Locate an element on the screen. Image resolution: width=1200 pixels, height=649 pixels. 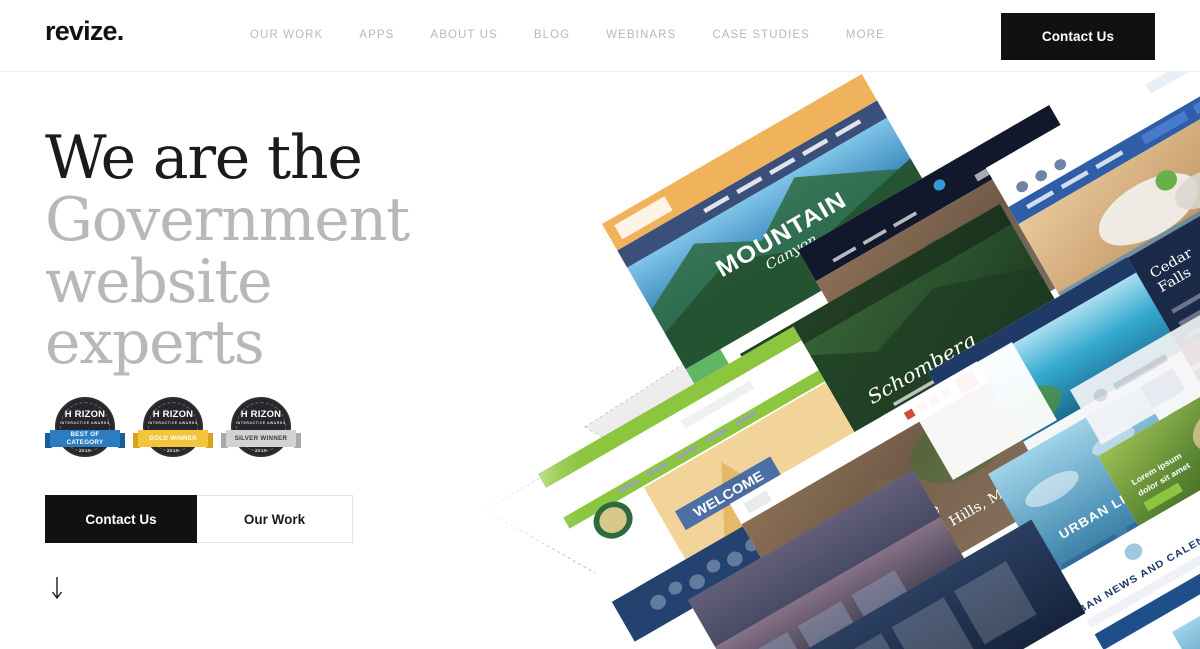
hero-contact-us-button: Contact Us is located at coordinates (121, 519).